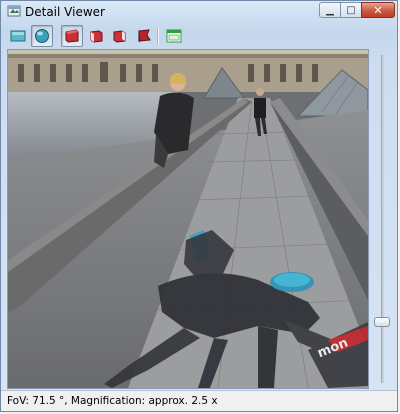  What do you see at coordinates (14, 11) in the screenshot?
I see `app-icon` at bounding box center [14, 11].